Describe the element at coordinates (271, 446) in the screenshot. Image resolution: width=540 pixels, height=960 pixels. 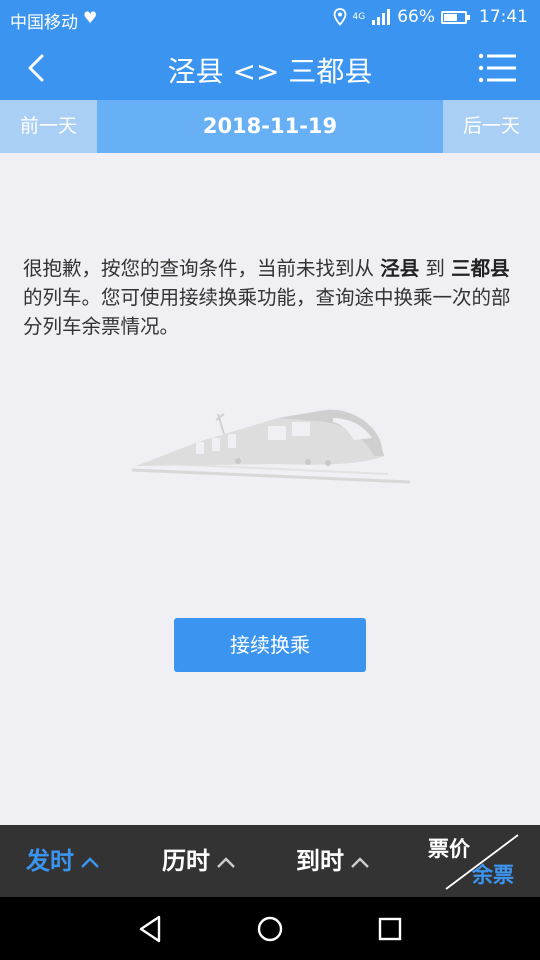
I see `train-illustration` at that location.